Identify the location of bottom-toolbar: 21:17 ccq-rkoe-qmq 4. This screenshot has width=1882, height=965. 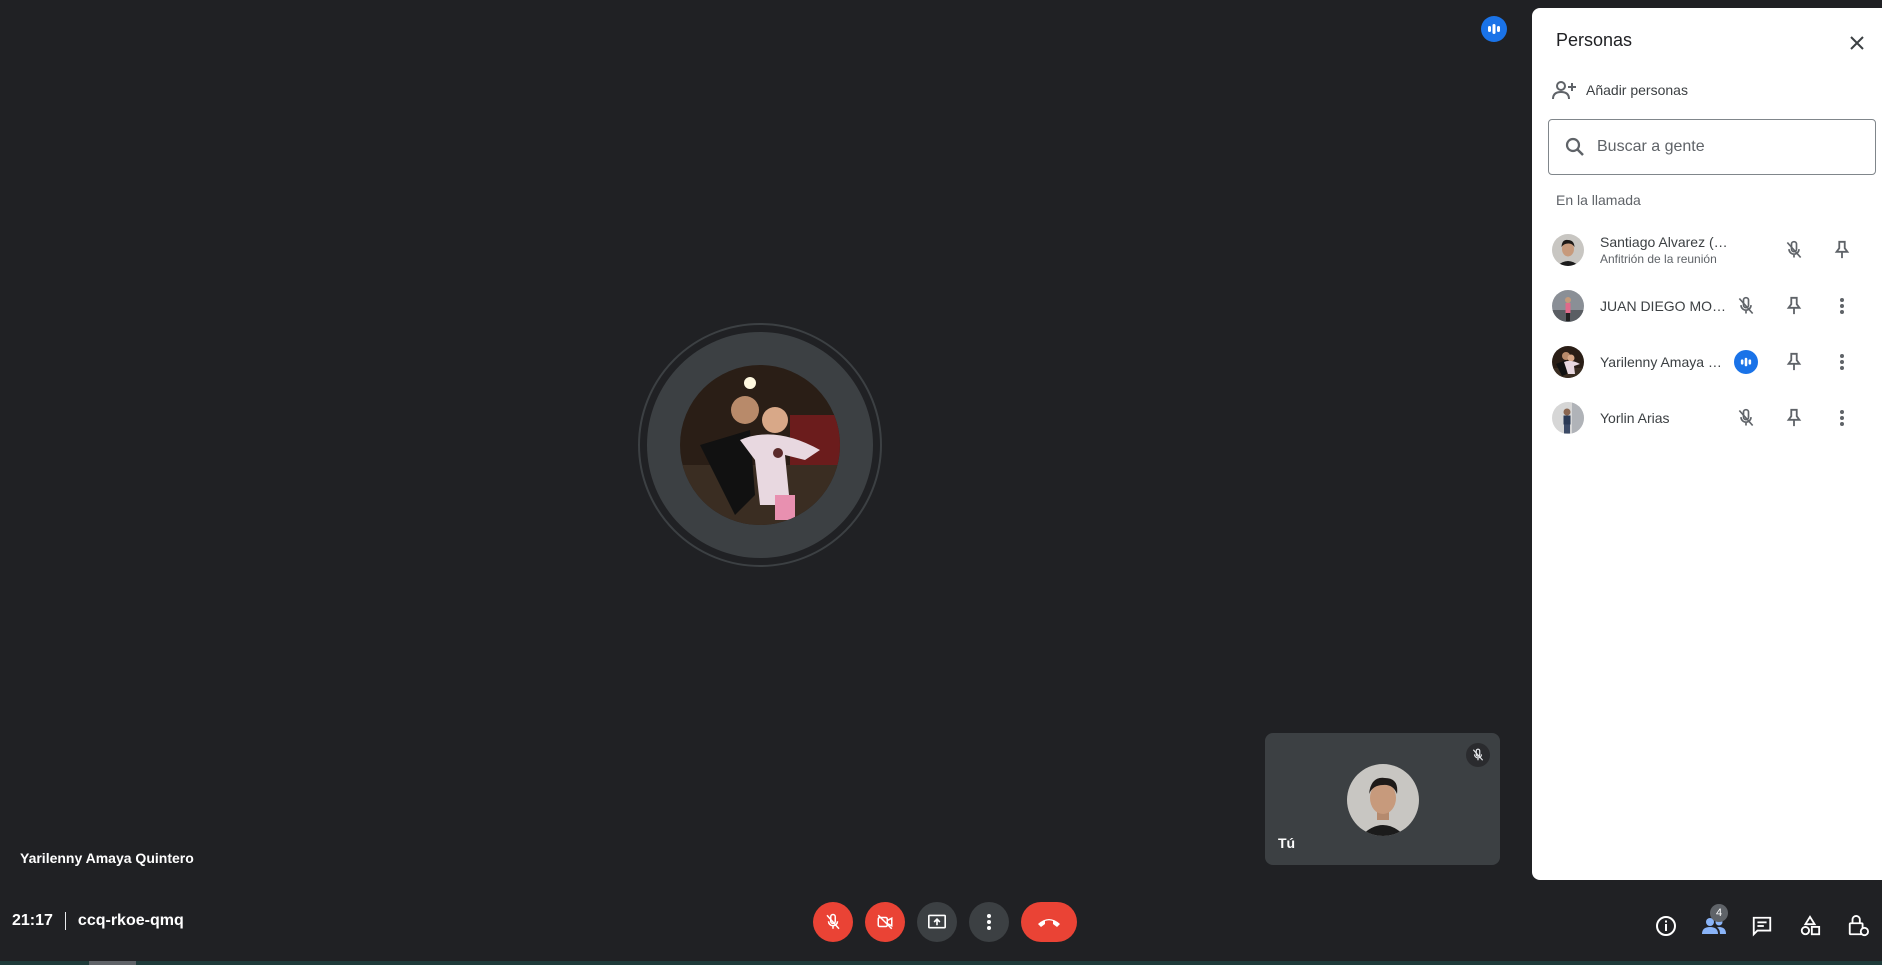
(941, 927).